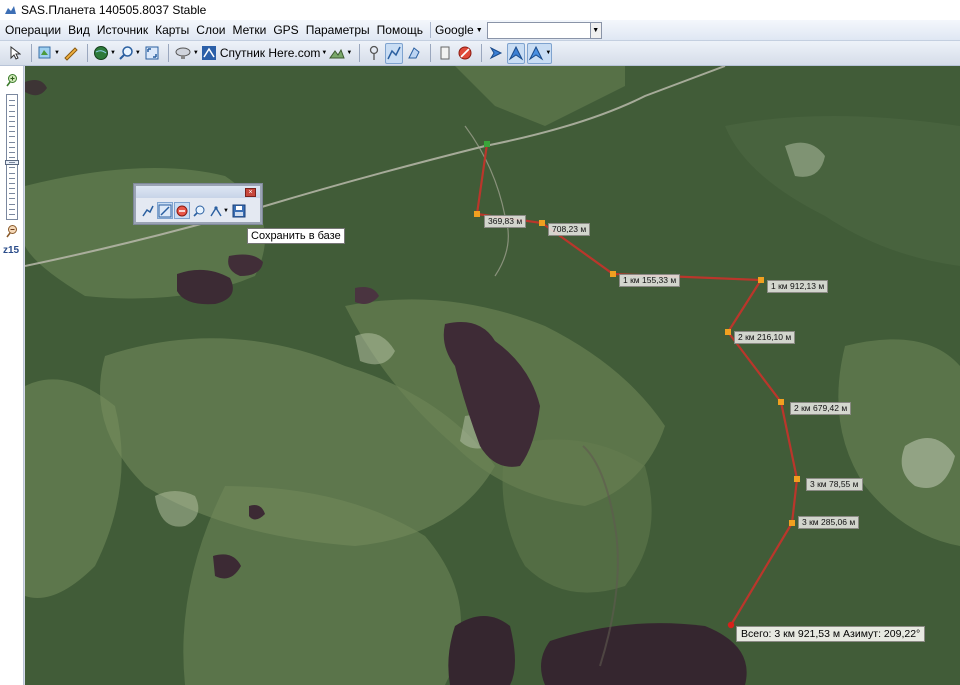 The image size is (960, 685). I want to click on fullscreen-button, so click(152, 53).